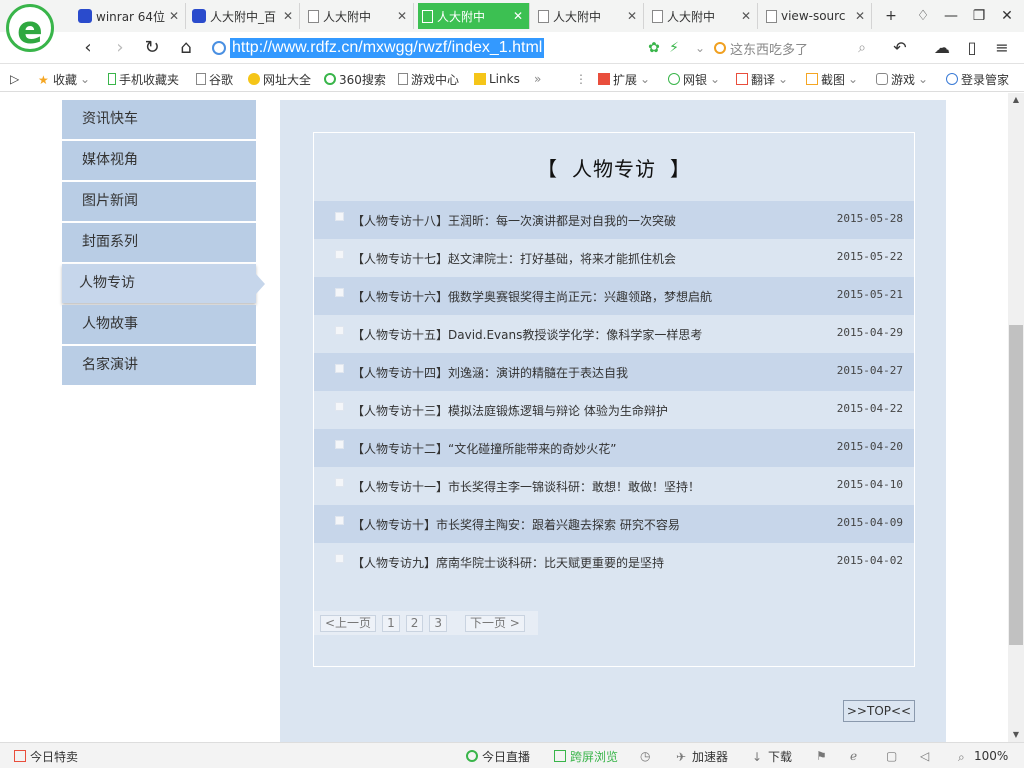 The width and height of the screenshot is (1024, 768). I want to click on list-item: 【人物专访十三】模拟法庭锻炼逻辑与辩论 体验为生命辩护 2015-04-22, so click(614, 410).